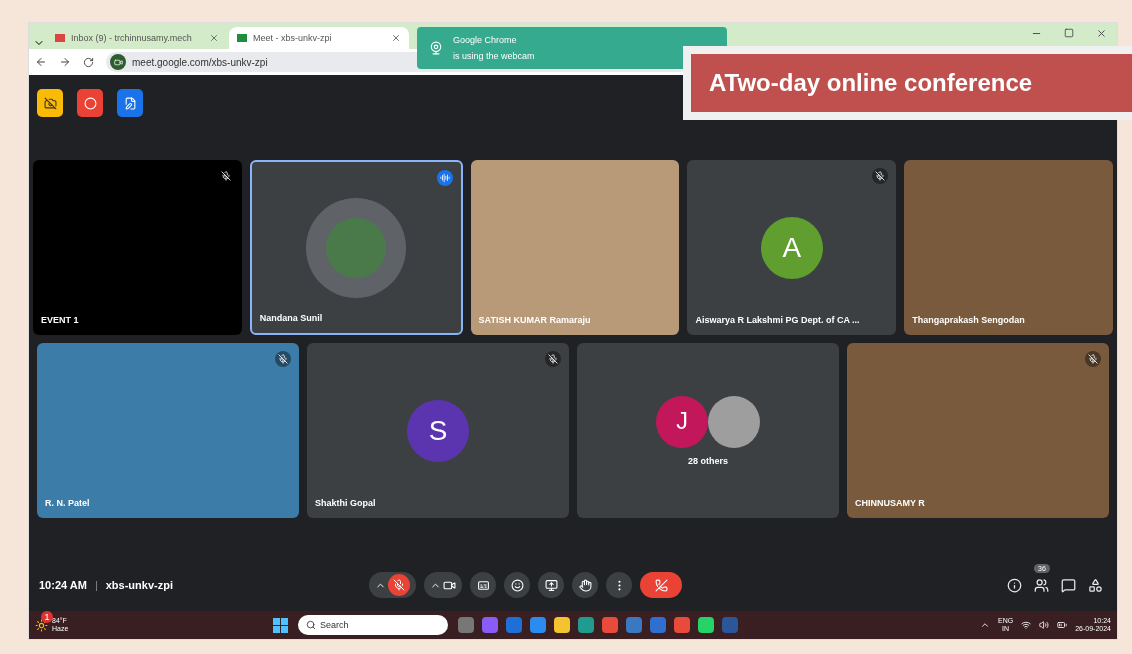 The height and width of the screenshot is (654, 1132). I want to click on meeting-time: 10:24 AM, so click(63, 585).